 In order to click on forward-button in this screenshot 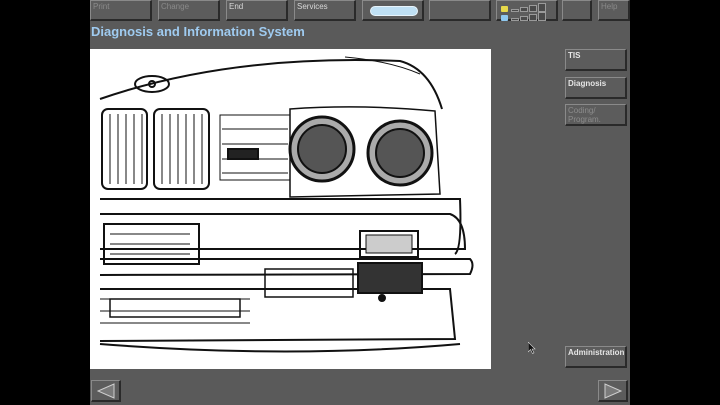, I will do `click(613, 391)`.